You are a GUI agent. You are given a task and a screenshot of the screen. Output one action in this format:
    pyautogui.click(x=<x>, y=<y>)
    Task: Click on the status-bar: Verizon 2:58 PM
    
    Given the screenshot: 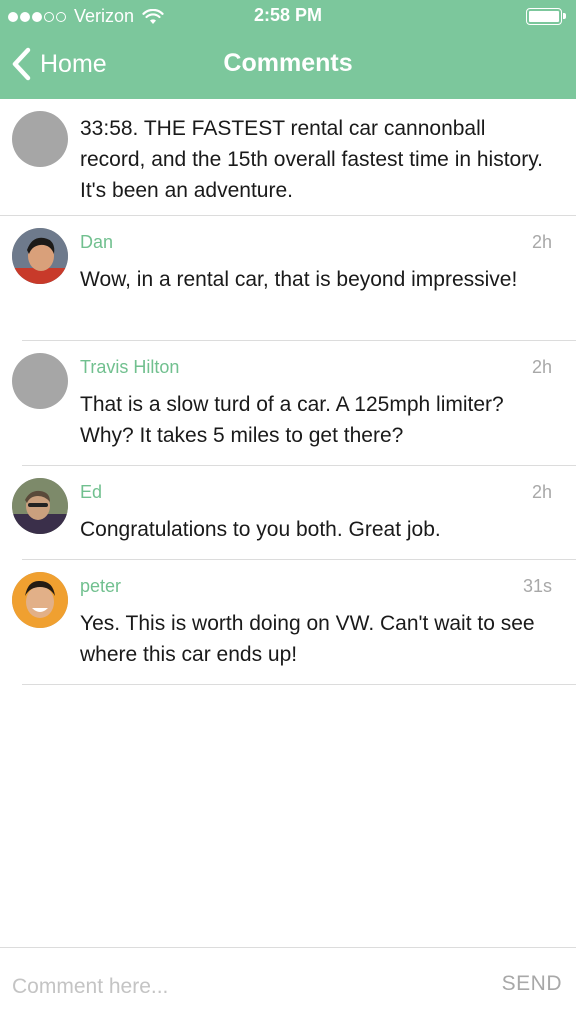 What is the action you would take?
    pyautogui.click(x=288, y=17)
    